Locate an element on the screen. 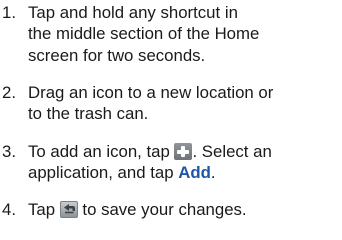 Image resolution: width=342 pixels, height=240 pixels. step-text-fragment: To add an icon, tap is located at coordinates (99, 151).